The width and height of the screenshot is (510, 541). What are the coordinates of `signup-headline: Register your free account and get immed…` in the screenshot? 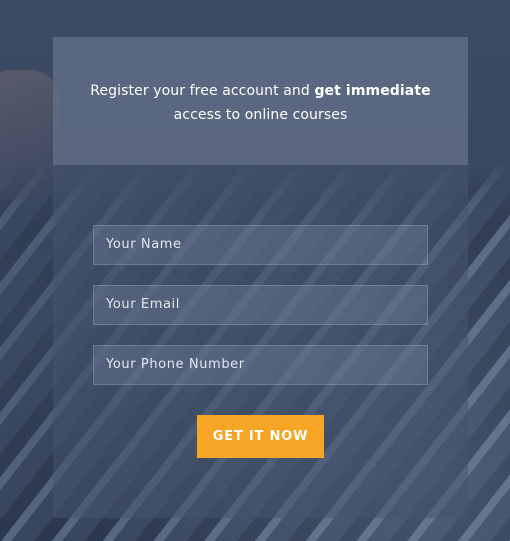 It's located at (260, 103).